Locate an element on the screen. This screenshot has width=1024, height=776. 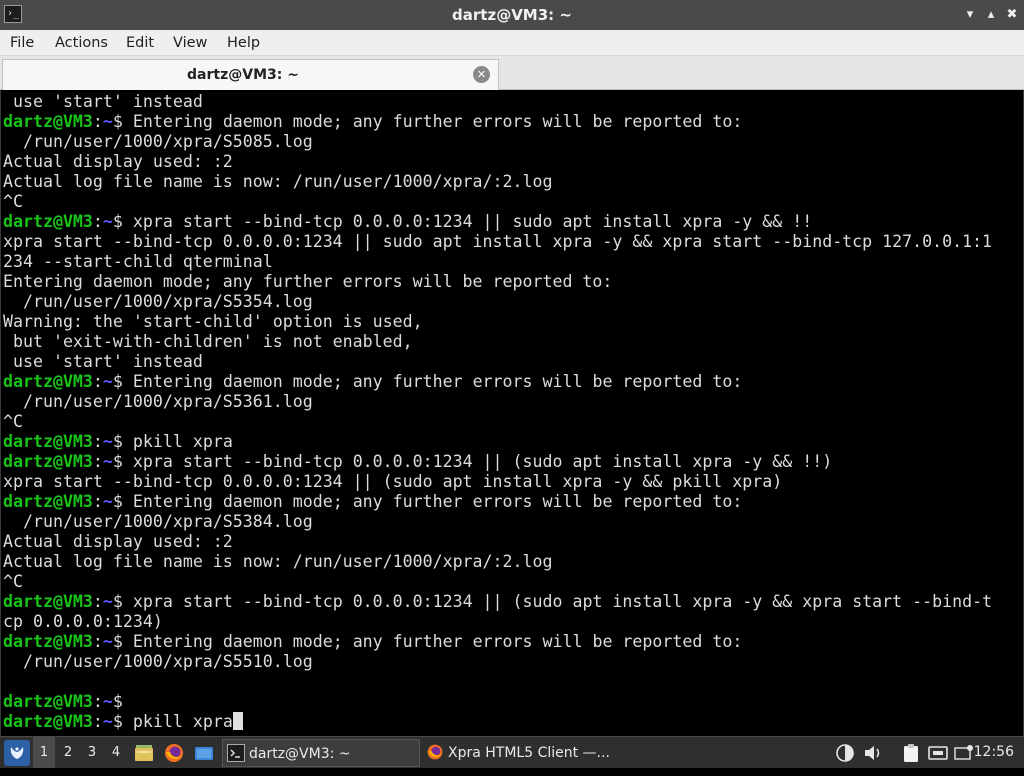
line-text: /run/user/1000/xpra/S5510.log is located at coordinates (158, 661).